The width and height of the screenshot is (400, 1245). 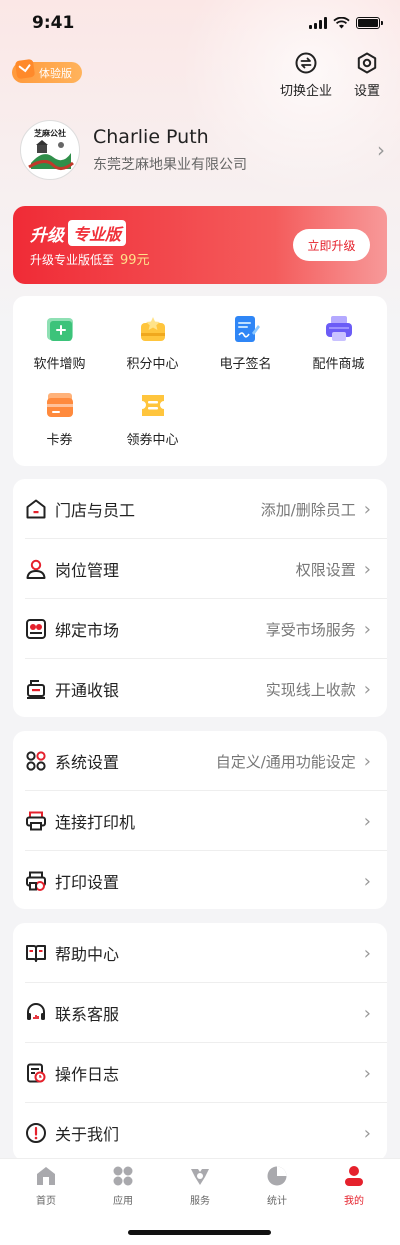 I want to click on svg-text: 芝麻公社, so click(x=50, y=133).